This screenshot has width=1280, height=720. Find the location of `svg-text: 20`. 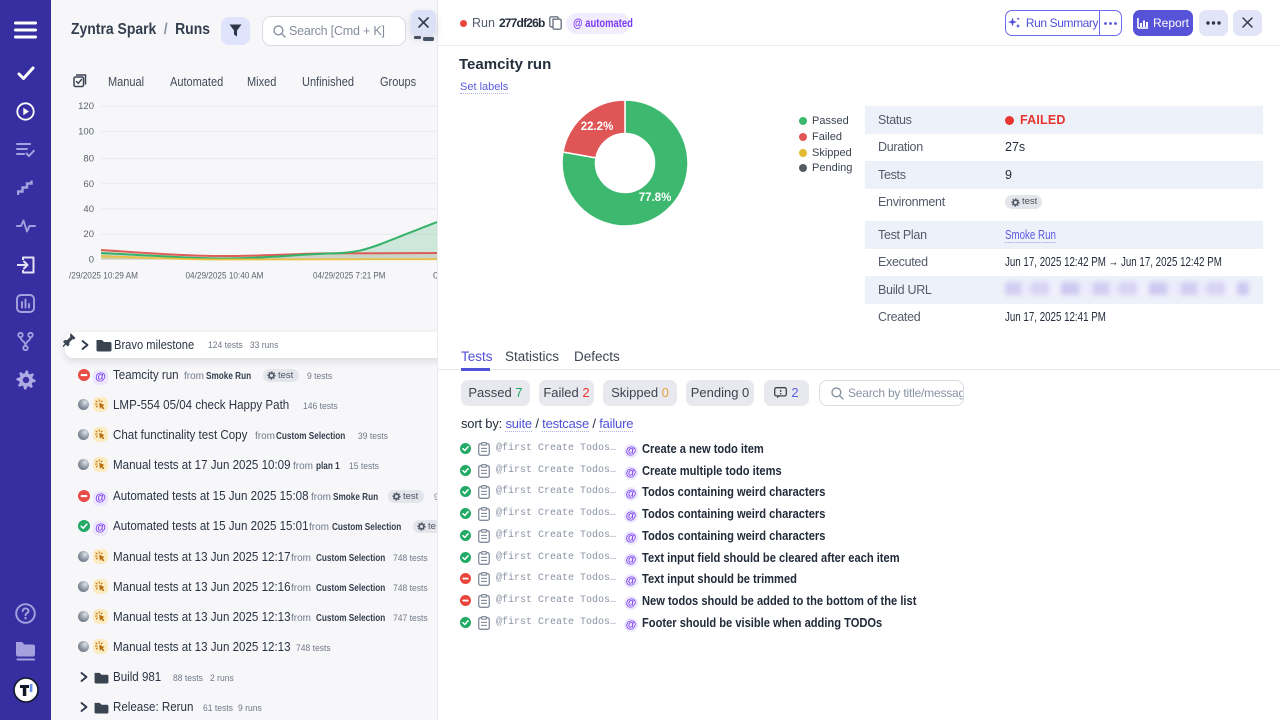

svg-text: 20 is located at coordinates (88, 234).